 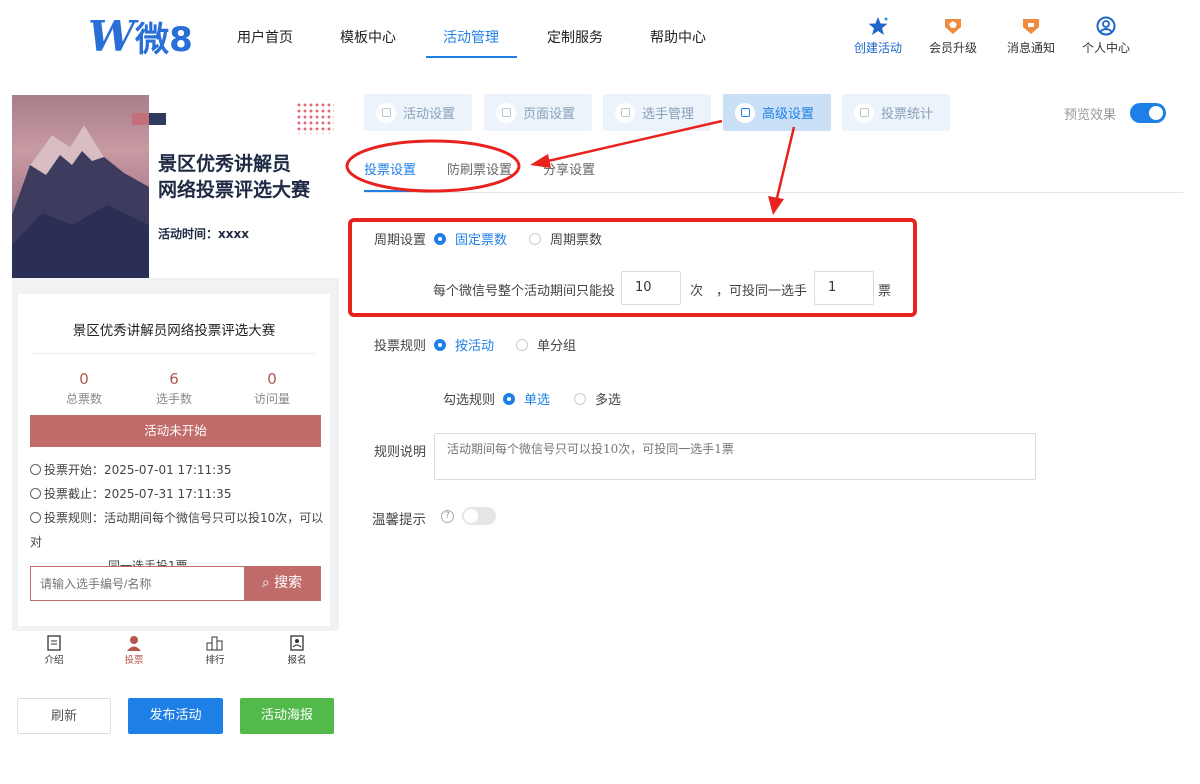 I want to click on tab-advanced-settings: 高级设置, so click(x=777, y=112).